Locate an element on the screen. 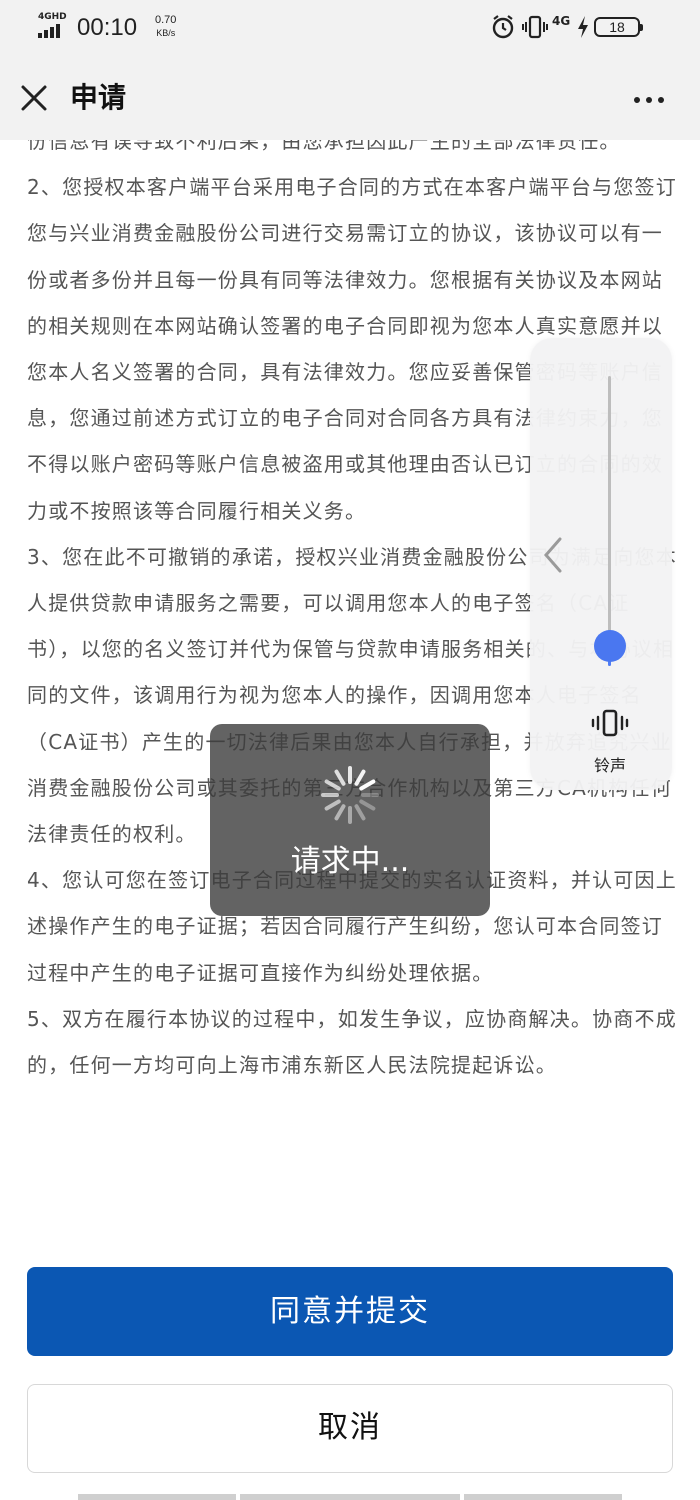 The width and height of the screenshot is (700, 1500). signal-icon is located at coordinates (53, 31).